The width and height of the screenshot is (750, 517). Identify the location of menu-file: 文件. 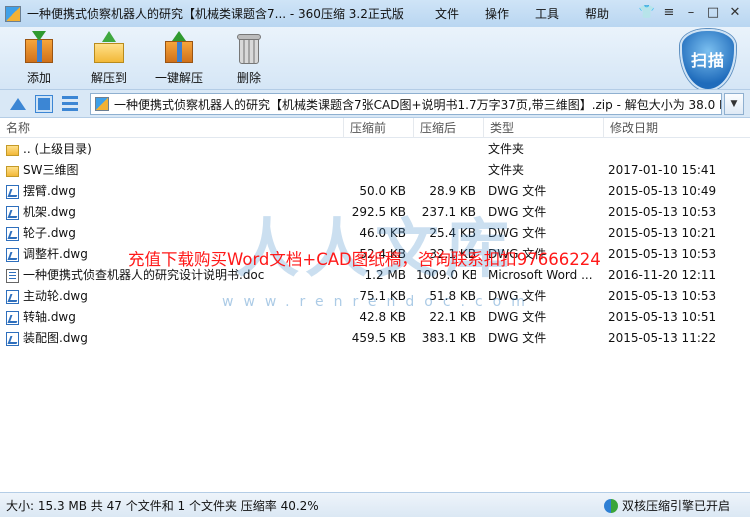
(447, 13).